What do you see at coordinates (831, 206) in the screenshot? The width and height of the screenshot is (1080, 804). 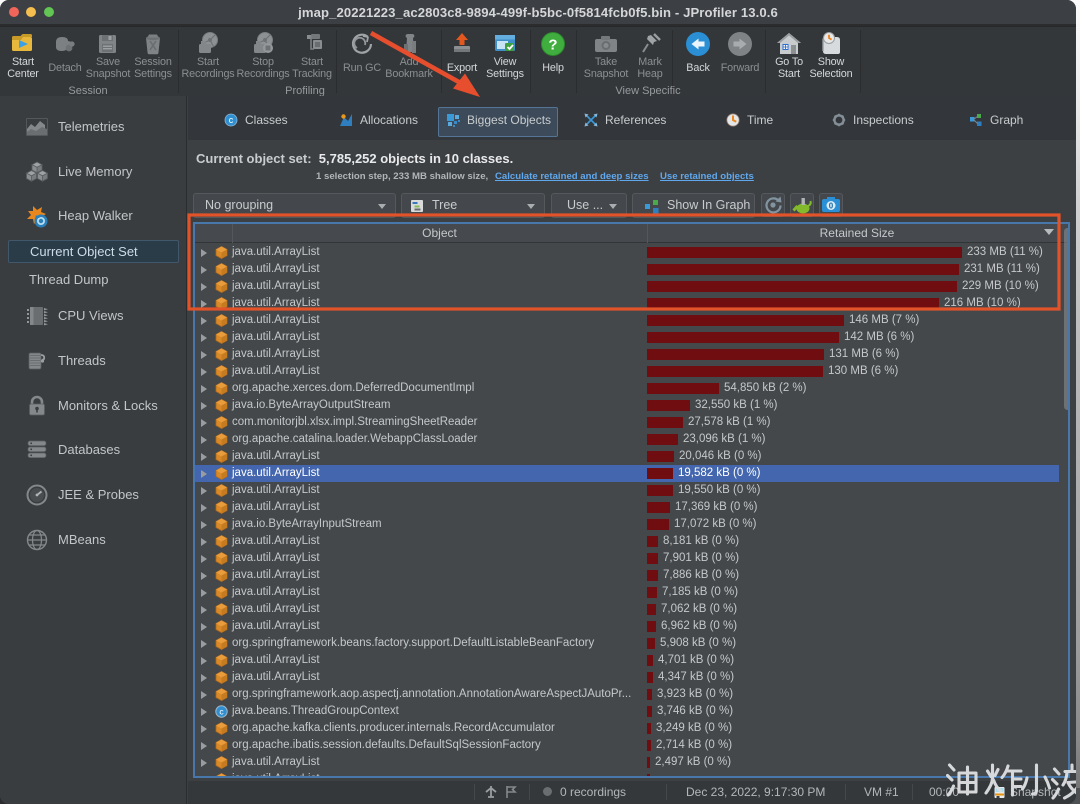 I see `svg-text: 0` at bounding box center [831, 206].